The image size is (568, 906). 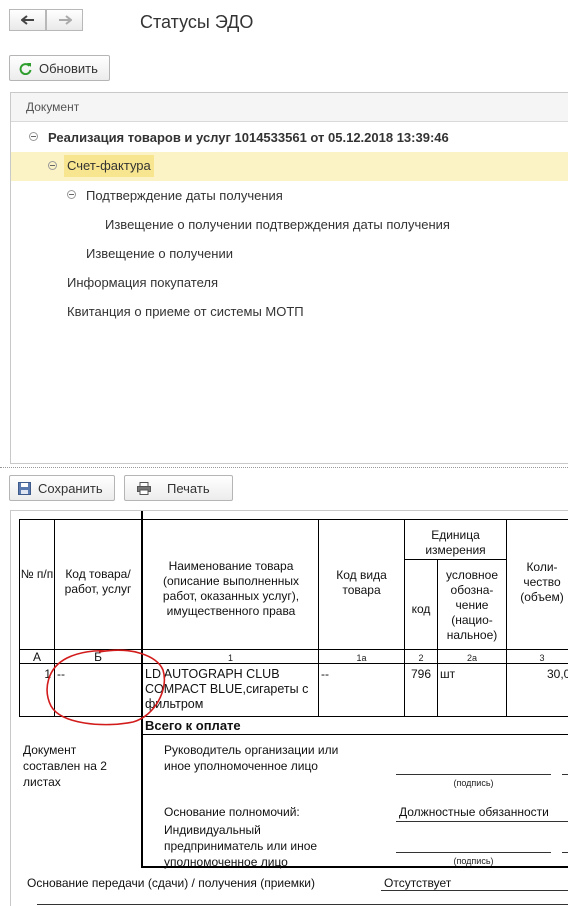 I want to click on colnum: 2а, so click(x=471, y=658).